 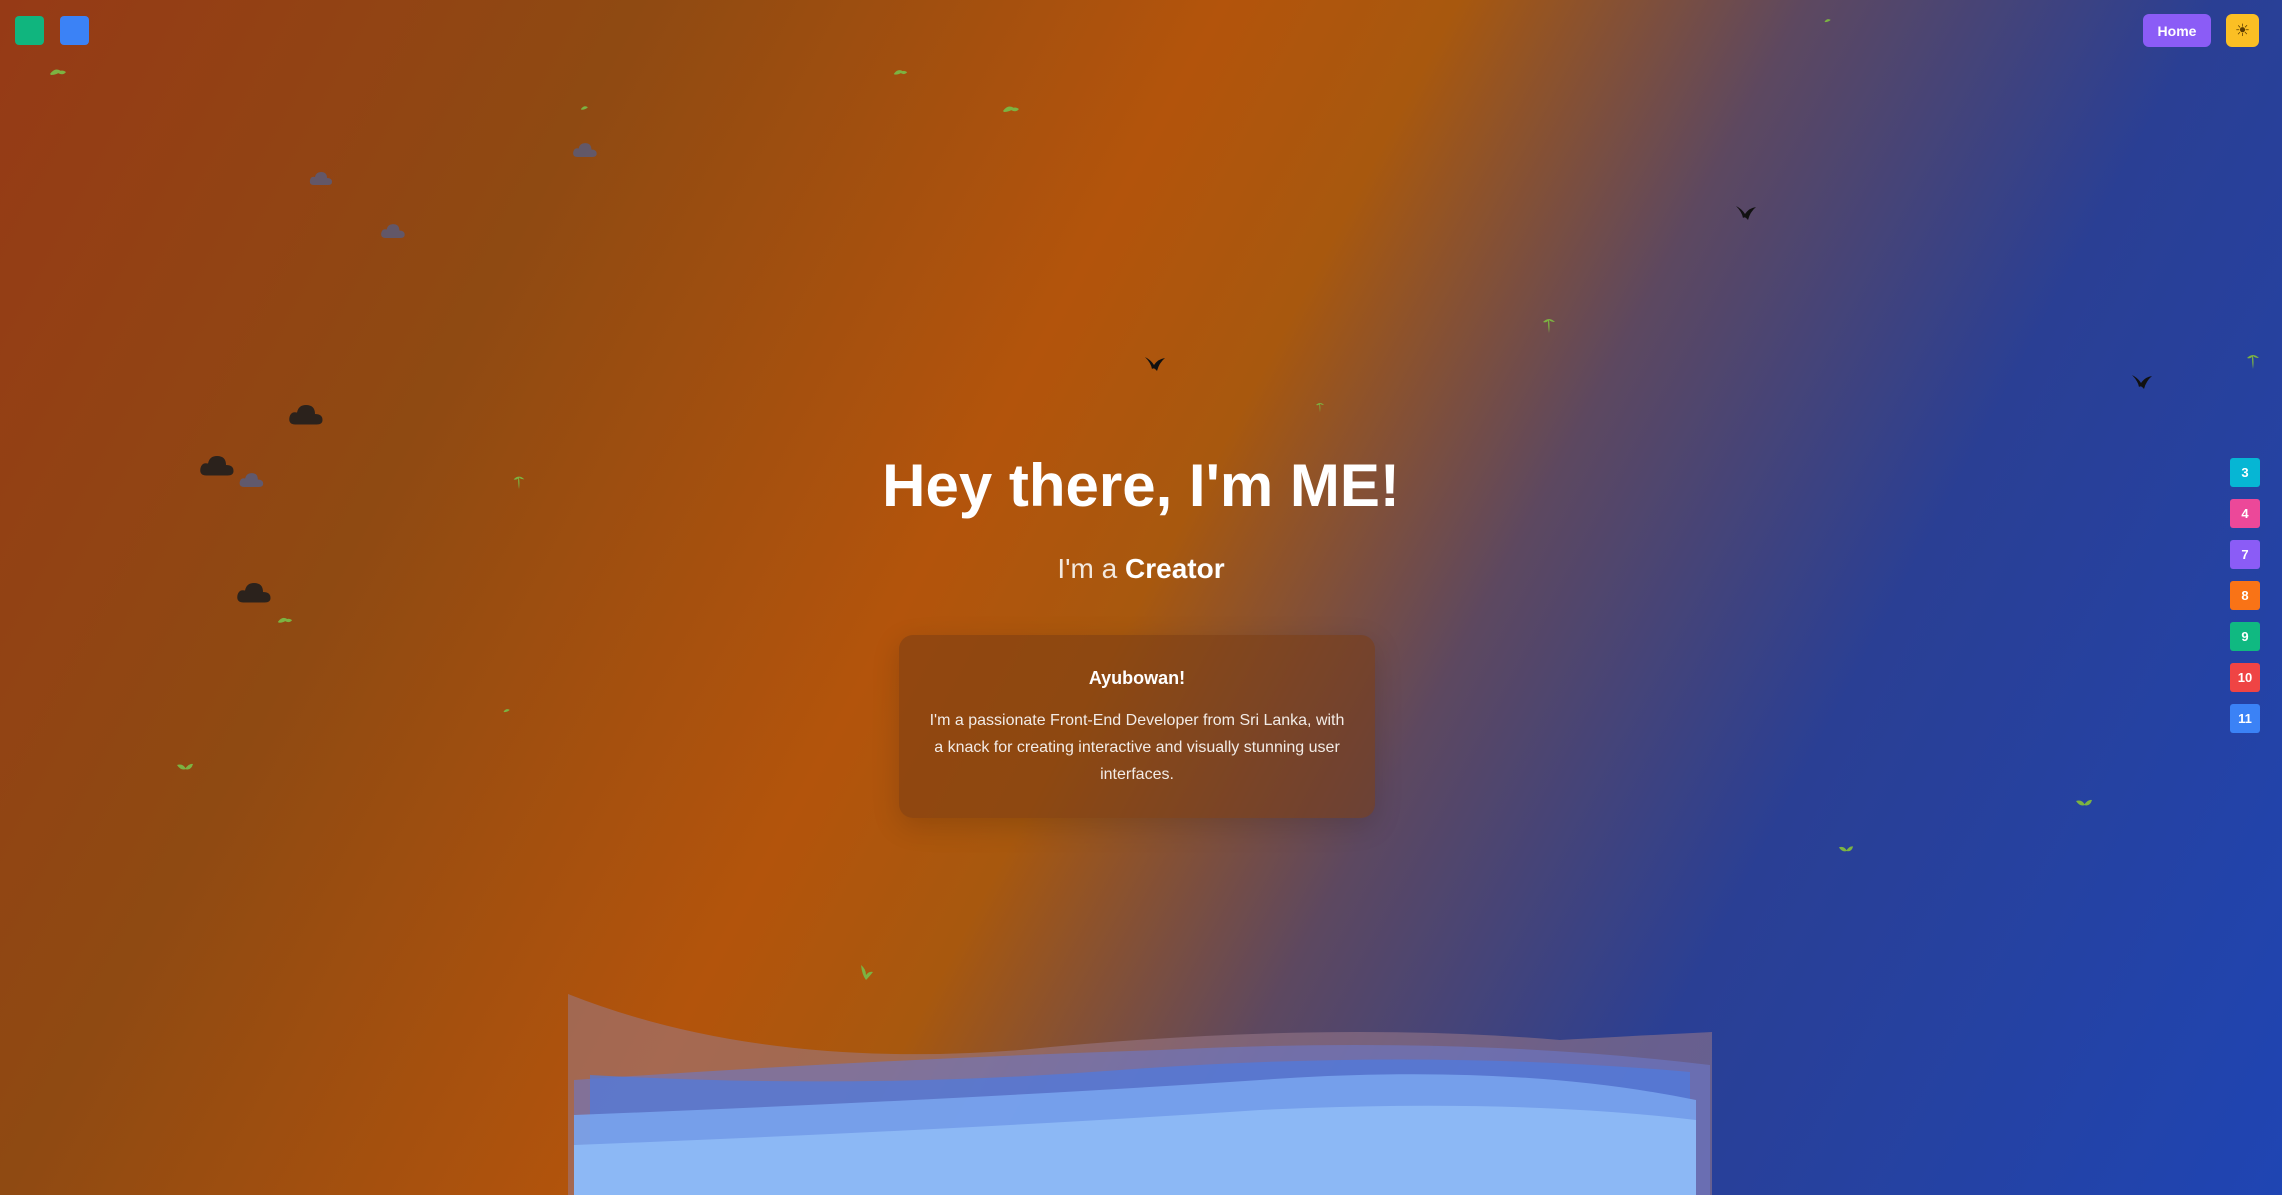 I want to click on side-nav-item-4: 4, so click(x=2245, y=513).